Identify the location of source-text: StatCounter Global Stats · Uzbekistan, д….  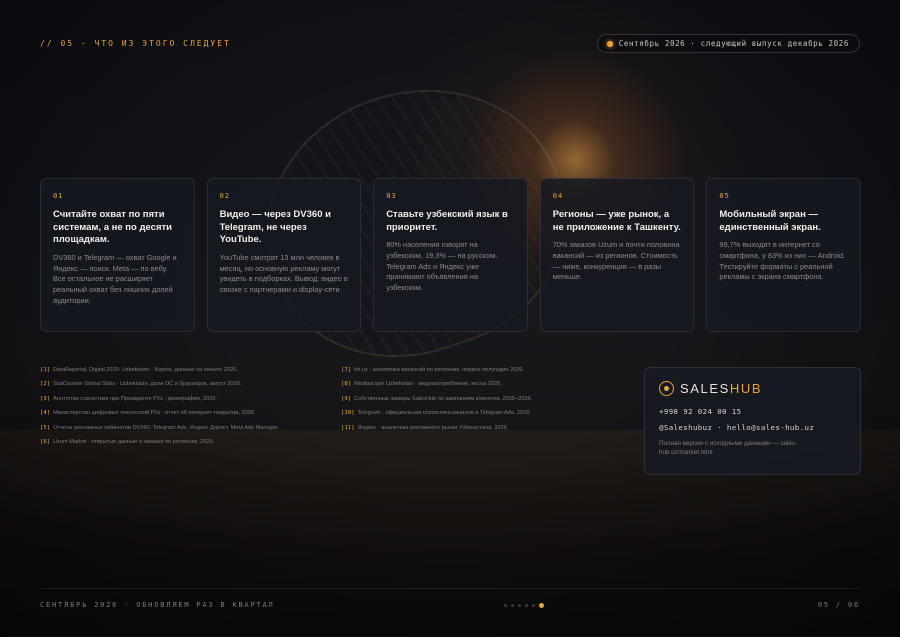
(147, 384).